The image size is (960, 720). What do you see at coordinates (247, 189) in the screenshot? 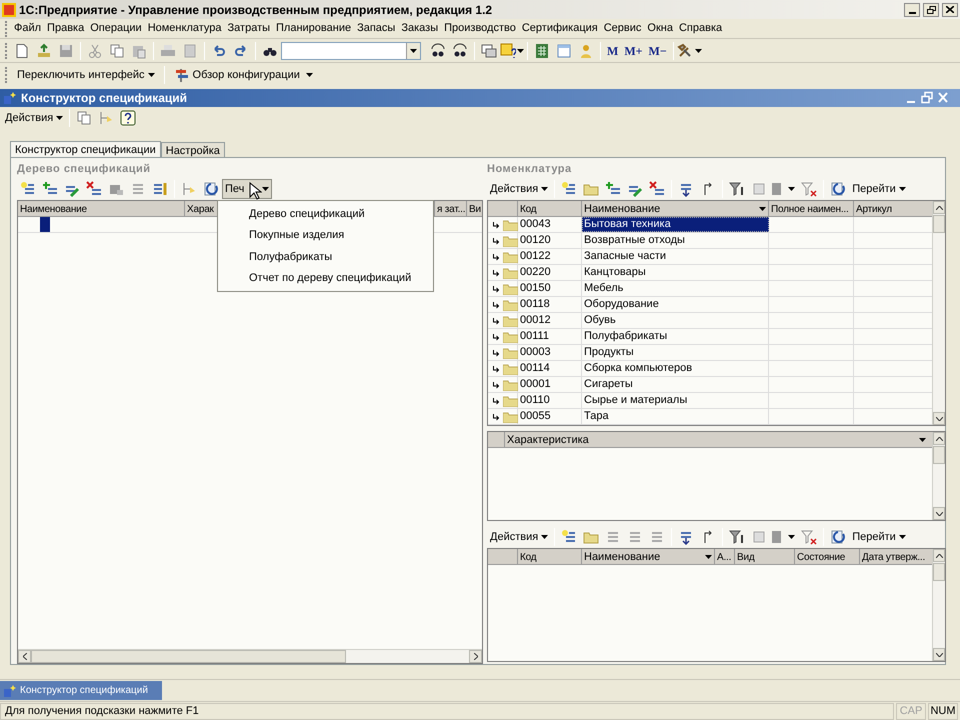
I see `print-button: Печ` at bounding box center [247, 189].